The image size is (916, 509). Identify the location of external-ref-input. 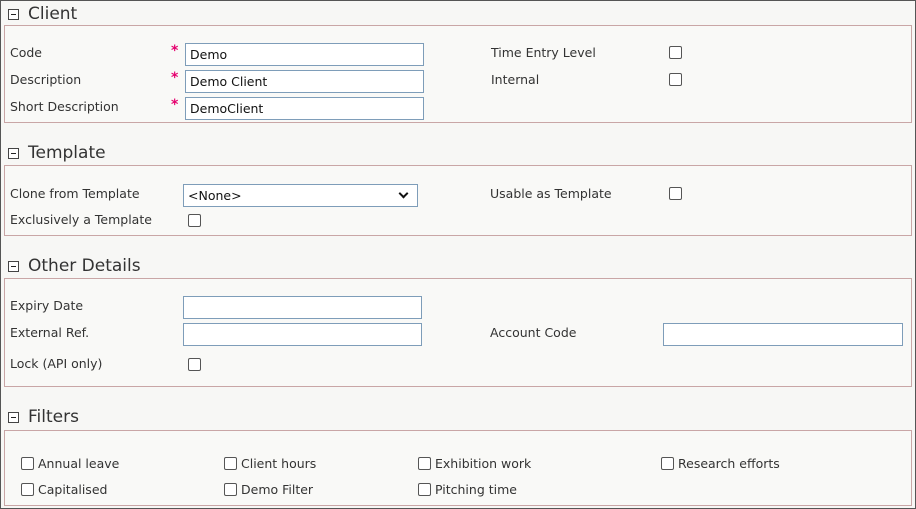
(302, 334).